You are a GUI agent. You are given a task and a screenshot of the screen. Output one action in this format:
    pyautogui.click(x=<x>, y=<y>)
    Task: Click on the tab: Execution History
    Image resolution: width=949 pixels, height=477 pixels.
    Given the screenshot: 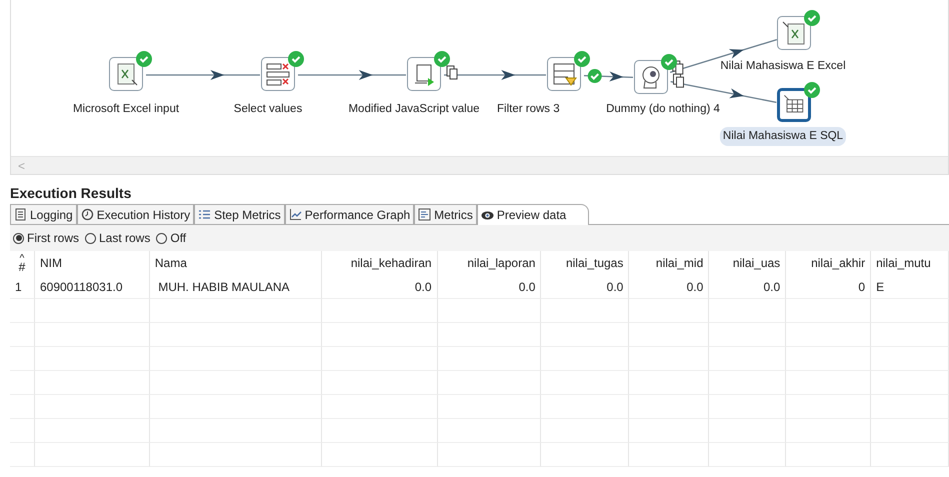 What is the action you would take?
    pyautogui.click(x=135, y=214)
    